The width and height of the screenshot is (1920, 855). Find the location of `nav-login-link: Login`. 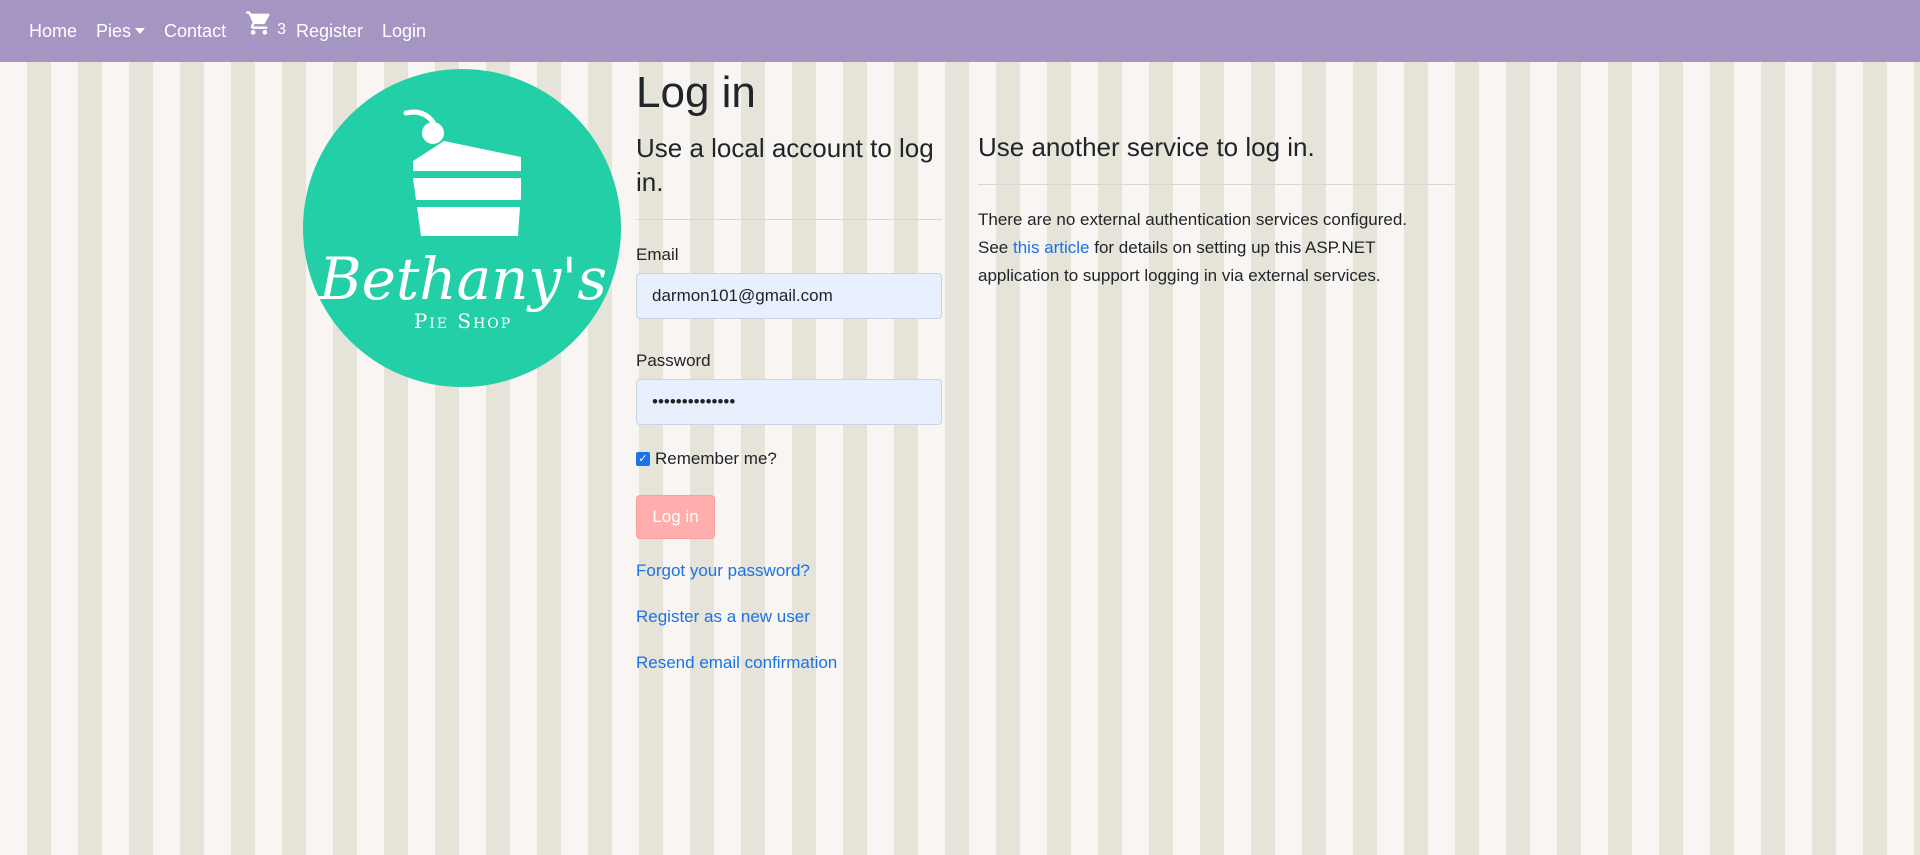

nav-login-link: Login is located at coordinates (404, 31).